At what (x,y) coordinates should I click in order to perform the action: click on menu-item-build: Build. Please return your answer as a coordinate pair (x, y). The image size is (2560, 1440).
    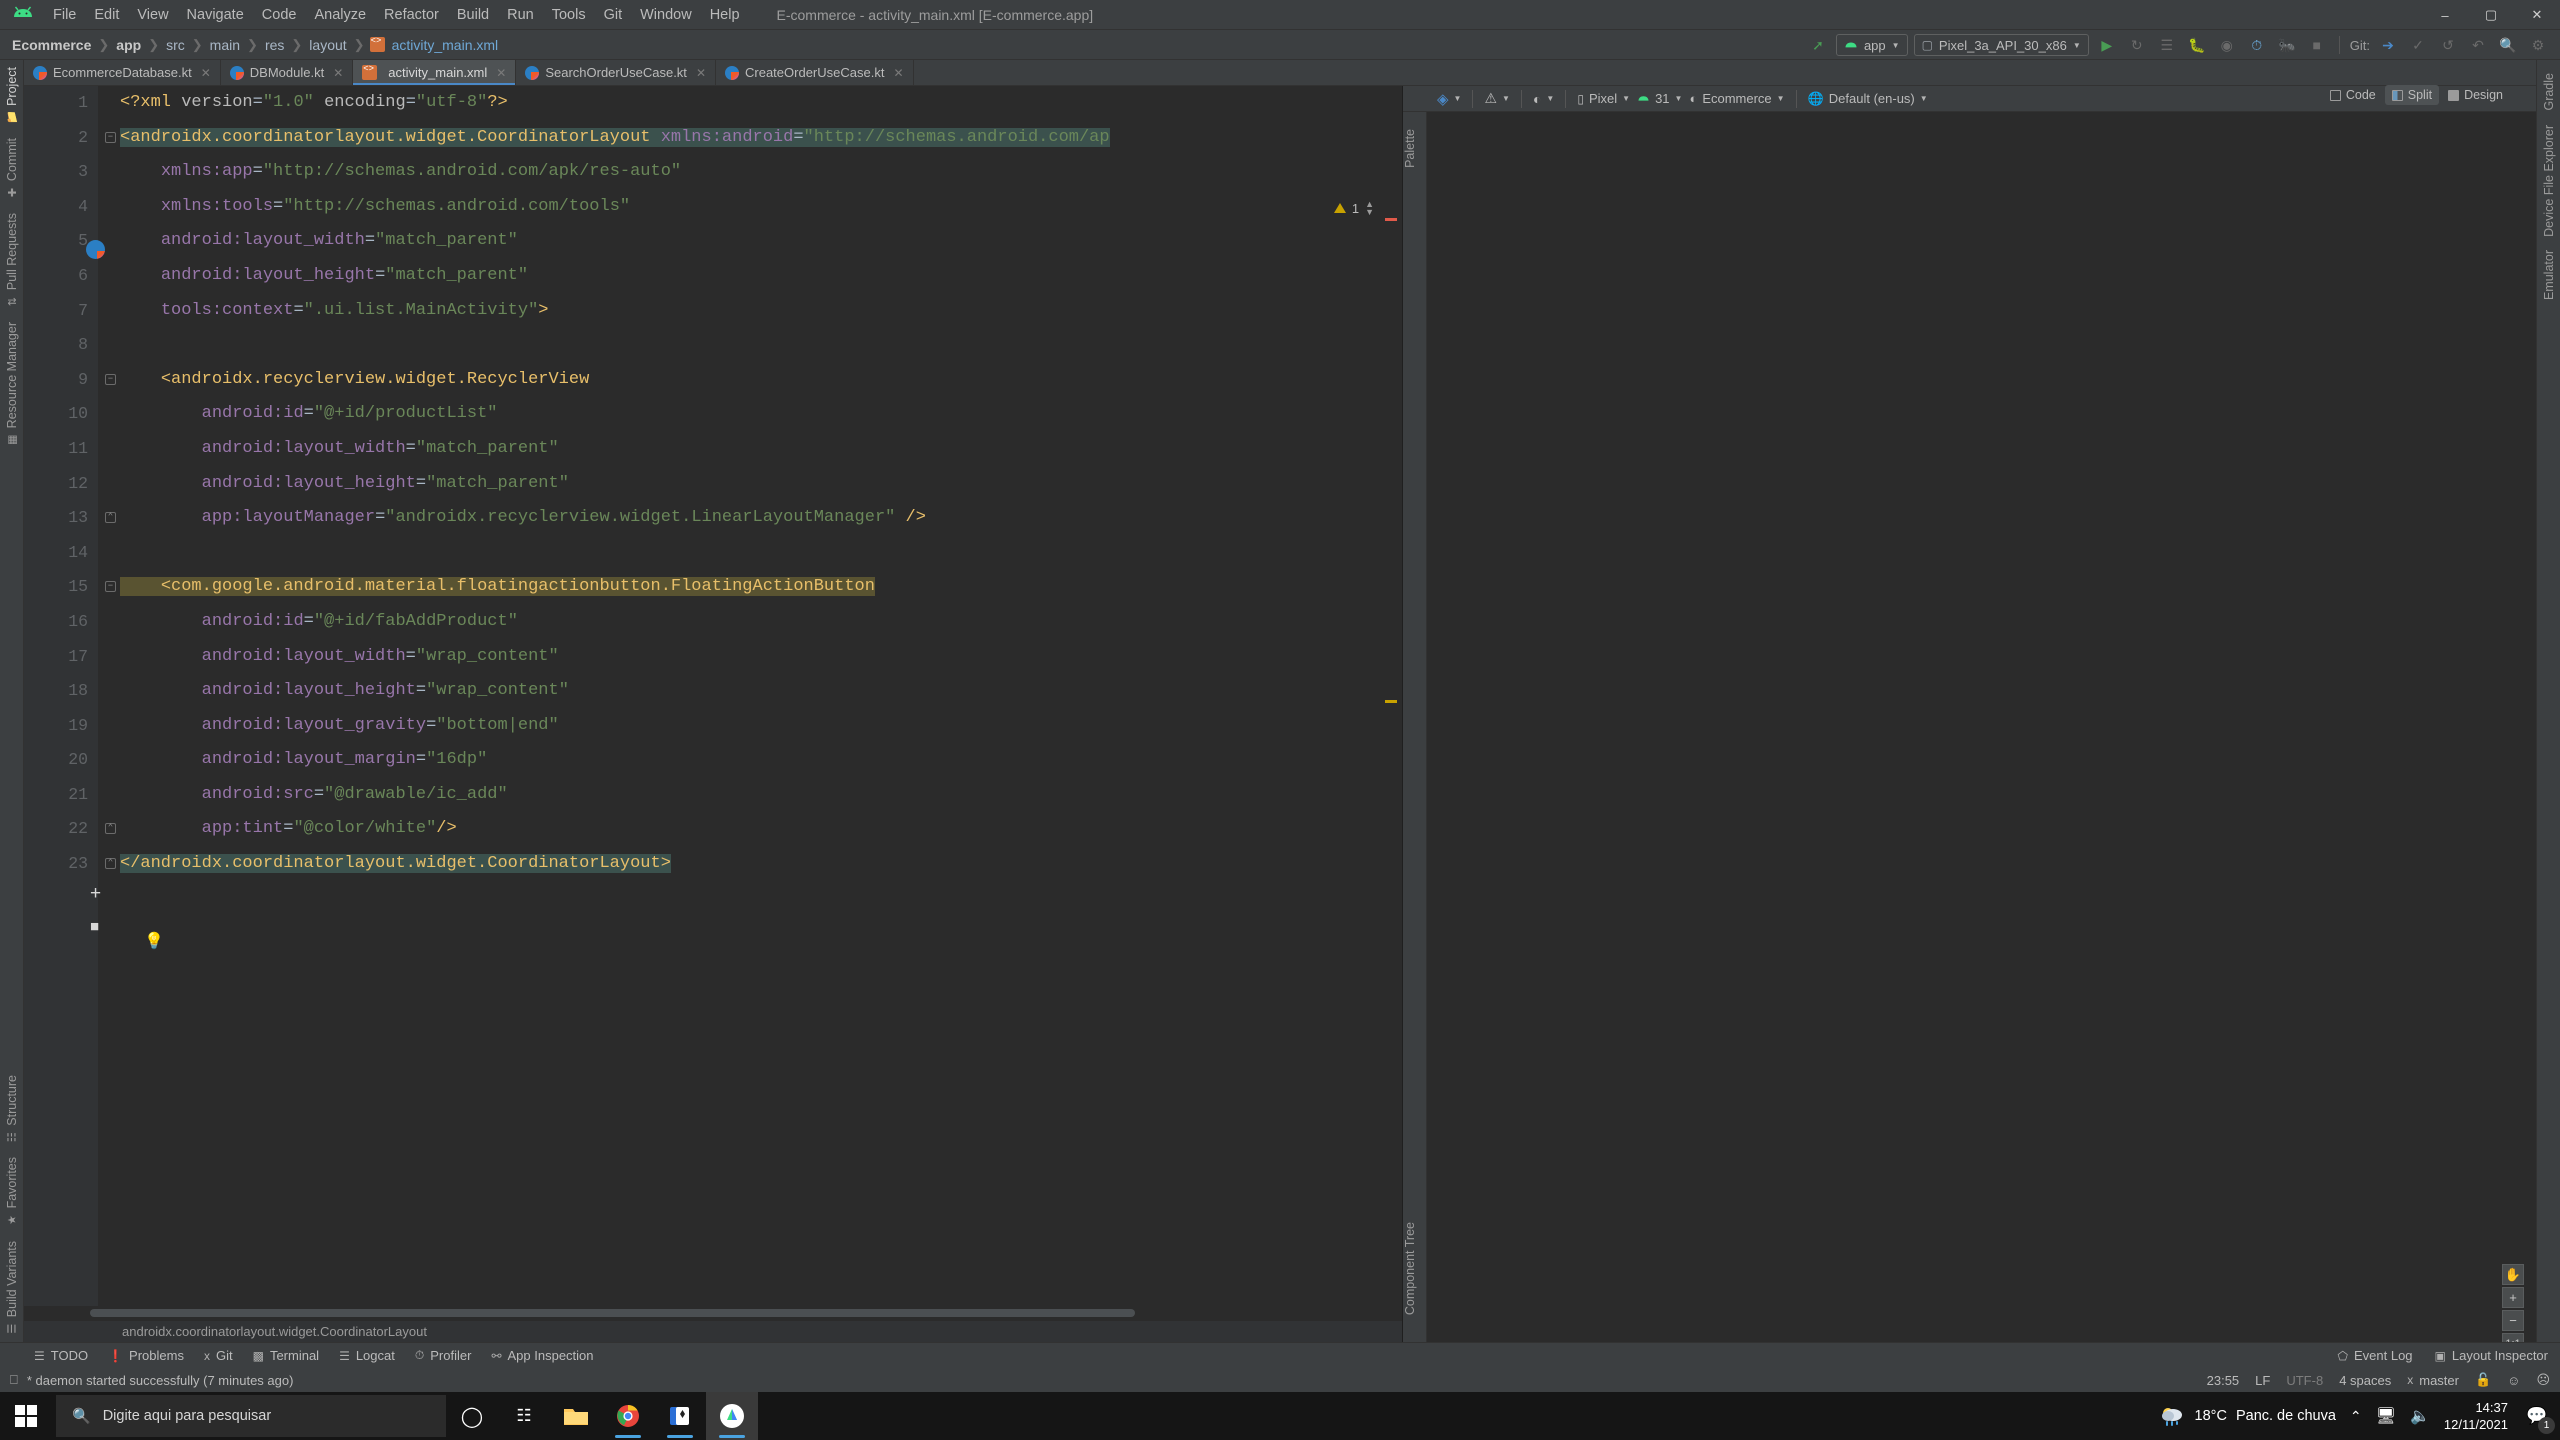
    Looking at the image, I should click on (473, 15).